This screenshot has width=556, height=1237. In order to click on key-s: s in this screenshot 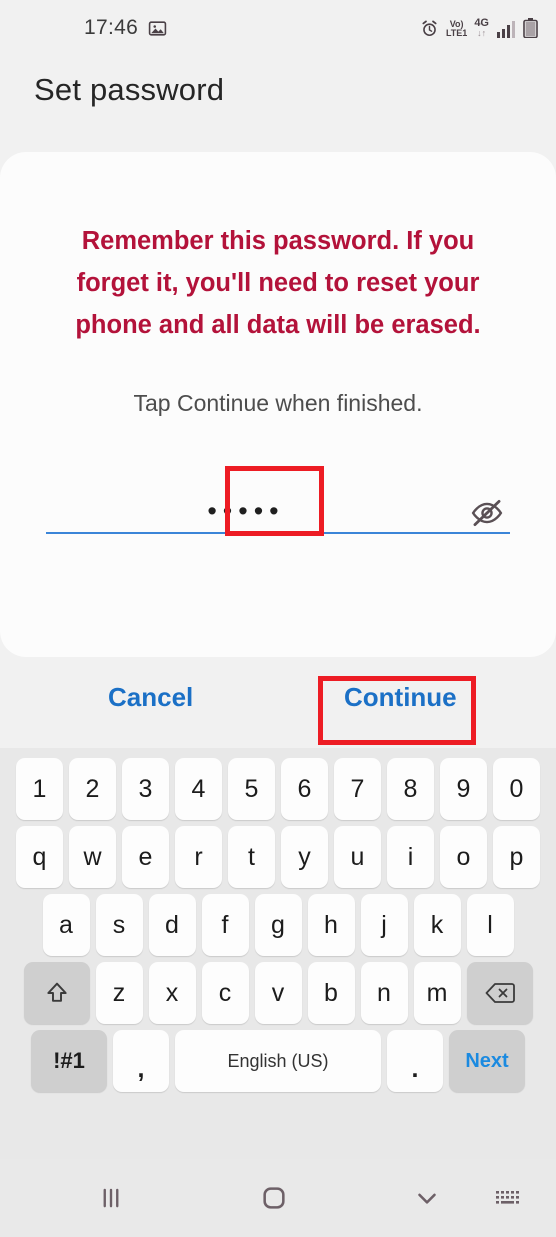, I will do `click(119, 925)`.